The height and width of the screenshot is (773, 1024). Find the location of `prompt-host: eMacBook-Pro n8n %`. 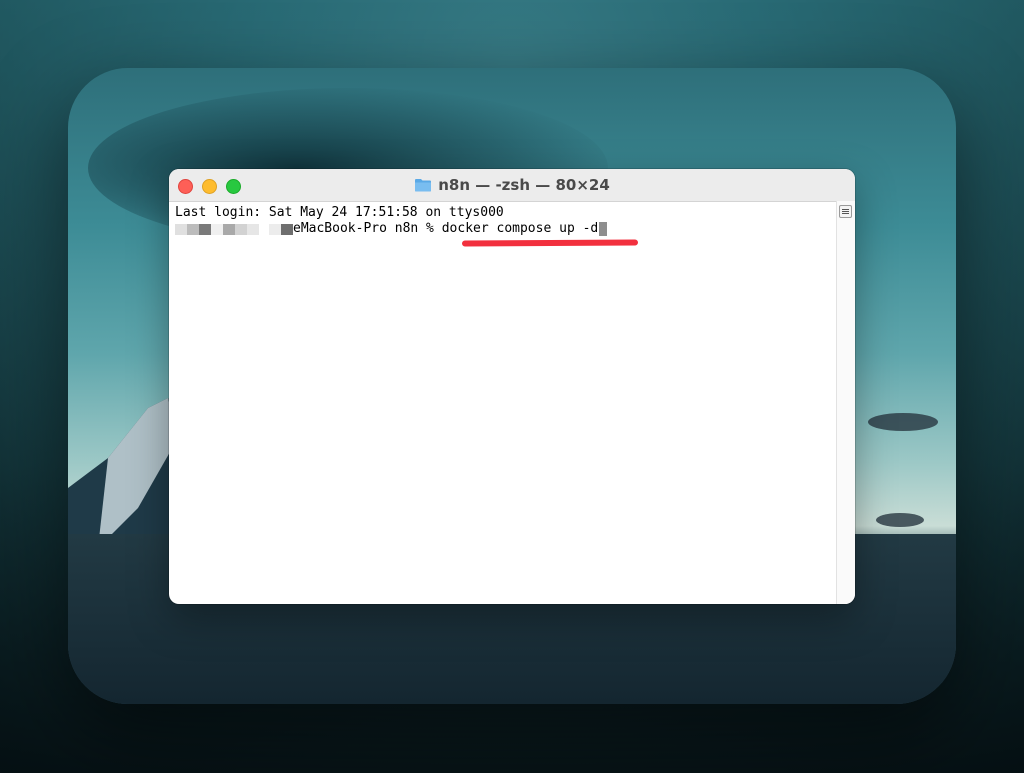

prompt-host: eMacBook-Pro n8n % is located at coordinates (367, 228).